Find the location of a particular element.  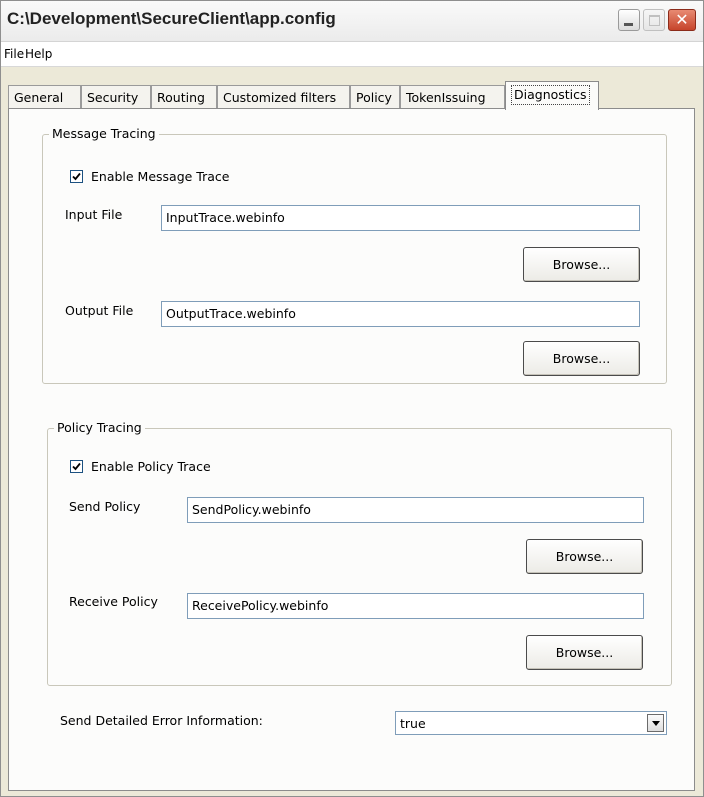

send-policy-label: Send Policy is located at coordinates (105, 506).